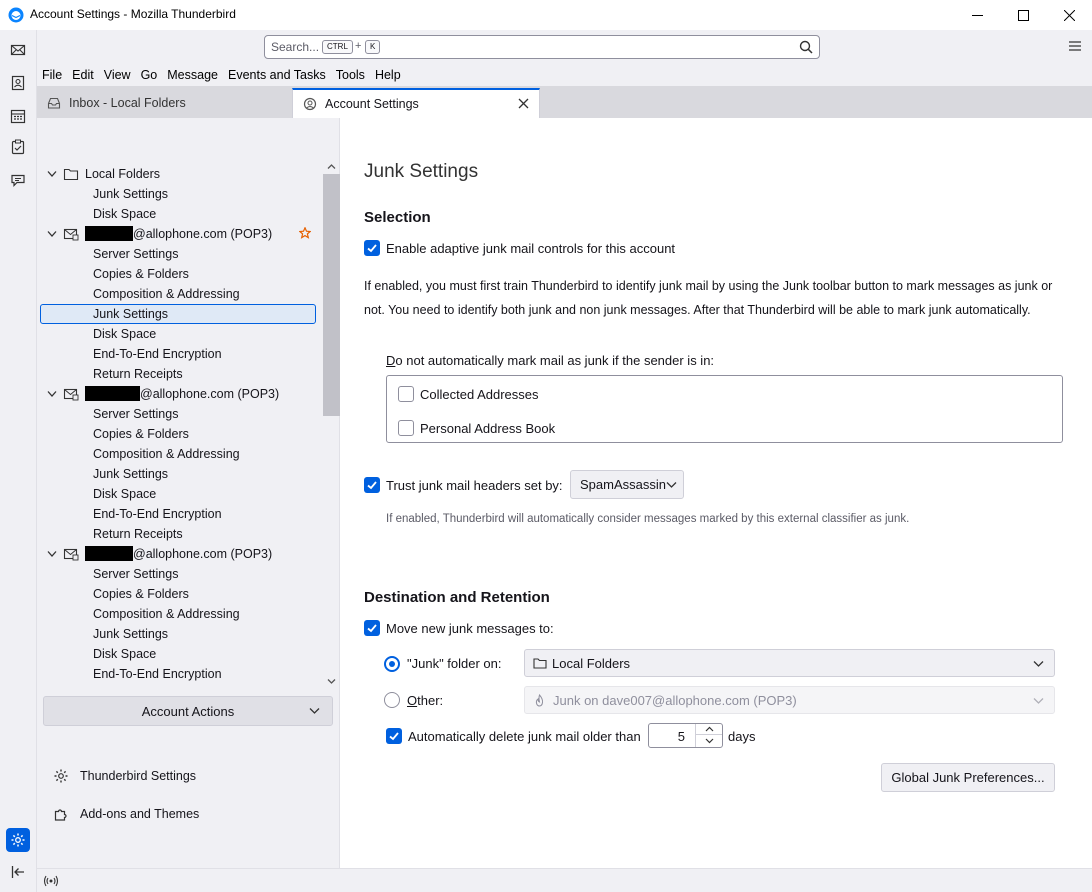 Image resolution: width=1092 pixels, height=892 pixels. What do you see at coordinates (52, 75) in the screenshot?
I see `menu-file: File` at bounding box center [52, 75].